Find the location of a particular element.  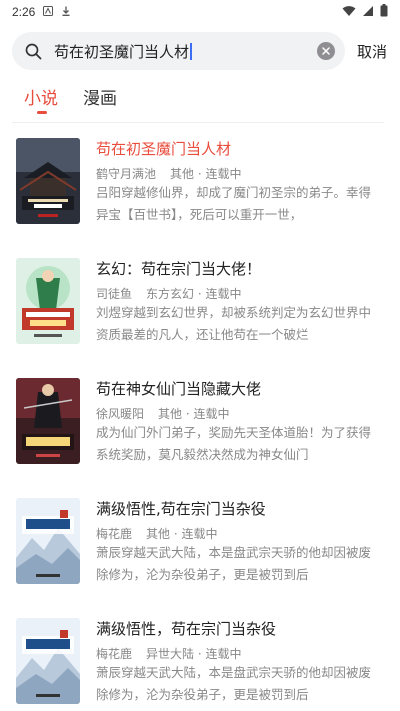

book-meta: 梅花鹿 其他 · 连载中 is located at coordinates (157, 533).